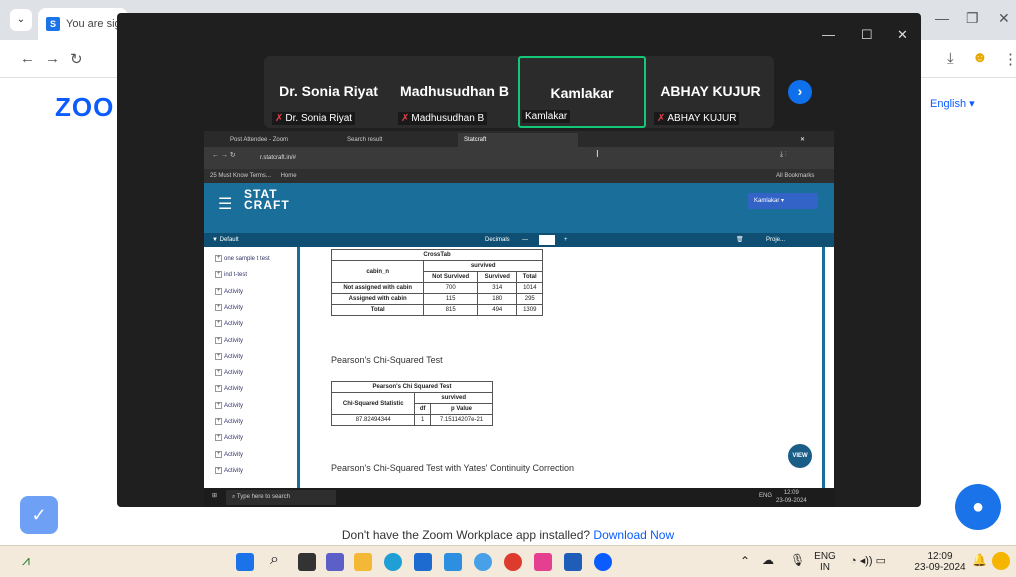  Describe the element at coordinates (950, 58) in the screenshot. I see `download-icon: ⤓` at that location.